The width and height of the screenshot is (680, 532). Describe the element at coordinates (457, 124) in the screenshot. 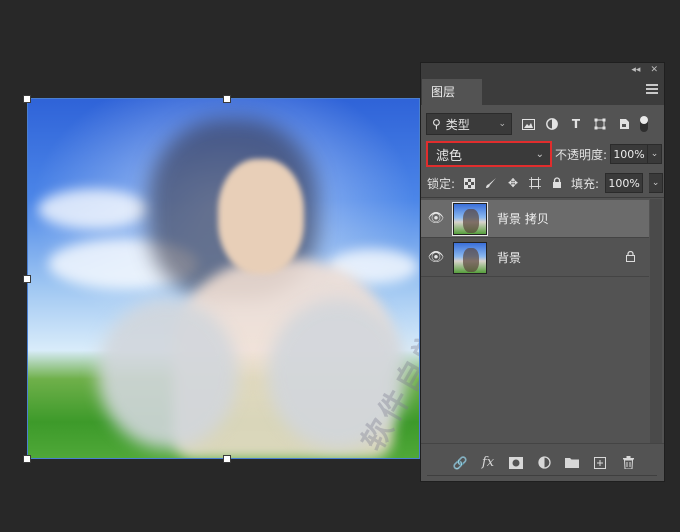

I see `kind-filter-label: 类型` at that location.